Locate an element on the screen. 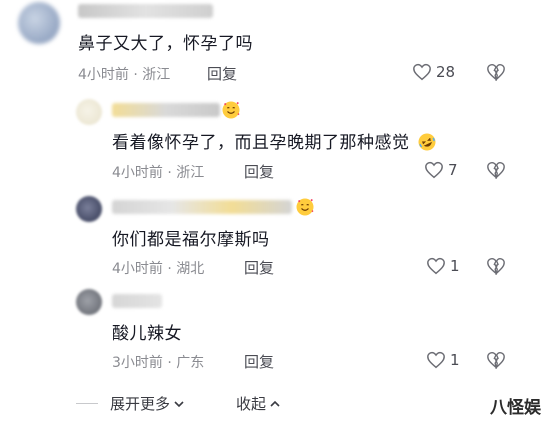 The image size is (559, 424). like-button: 28 is located at coordinates (433, 72).